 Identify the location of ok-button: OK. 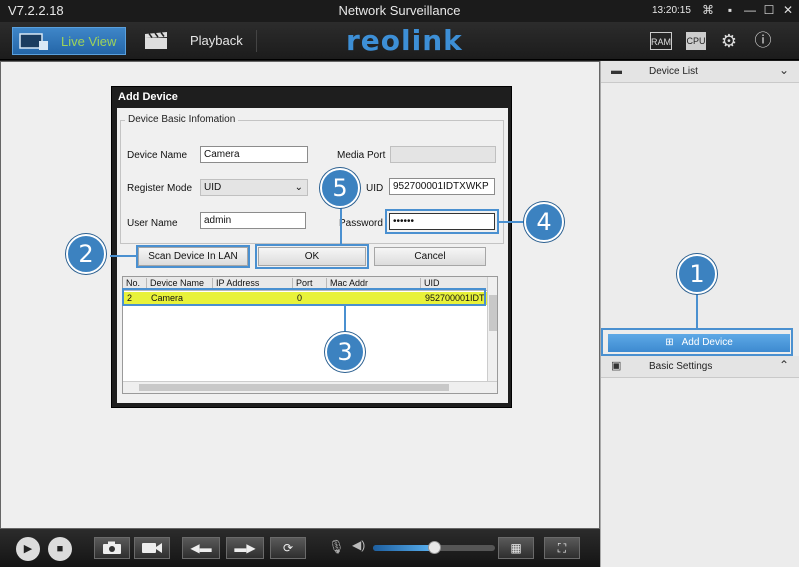
(312, 256).